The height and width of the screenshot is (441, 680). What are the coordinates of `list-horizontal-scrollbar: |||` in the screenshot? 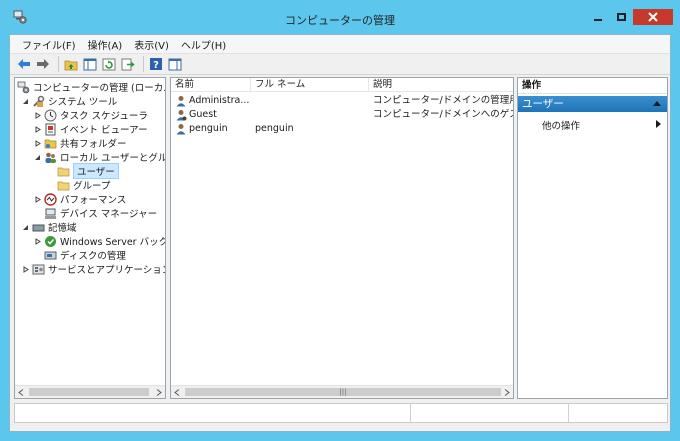 It's located at (342, 391).